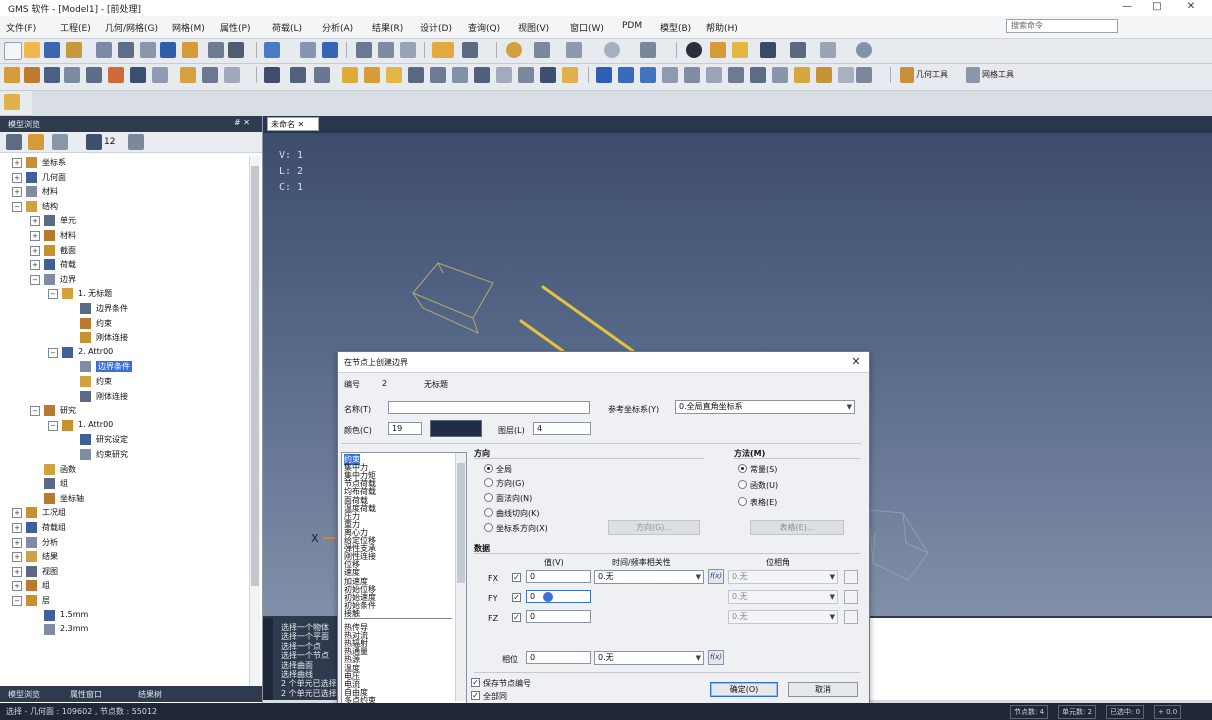 The image size is (1212, 720). What do you see at coordinates (86, 694) in the screenshot?
I see `tab-property-window: 属性窗口` at bounding box center [86, 694].